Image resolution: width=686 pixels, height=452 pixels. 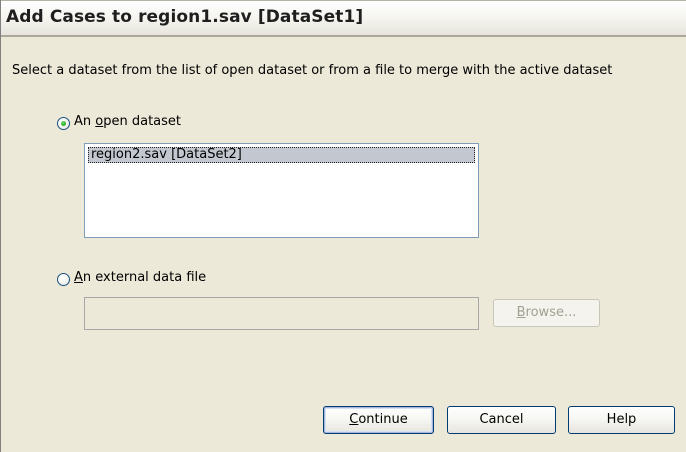 I want to click on open-dataset-radio, so click(x=63, y=123).